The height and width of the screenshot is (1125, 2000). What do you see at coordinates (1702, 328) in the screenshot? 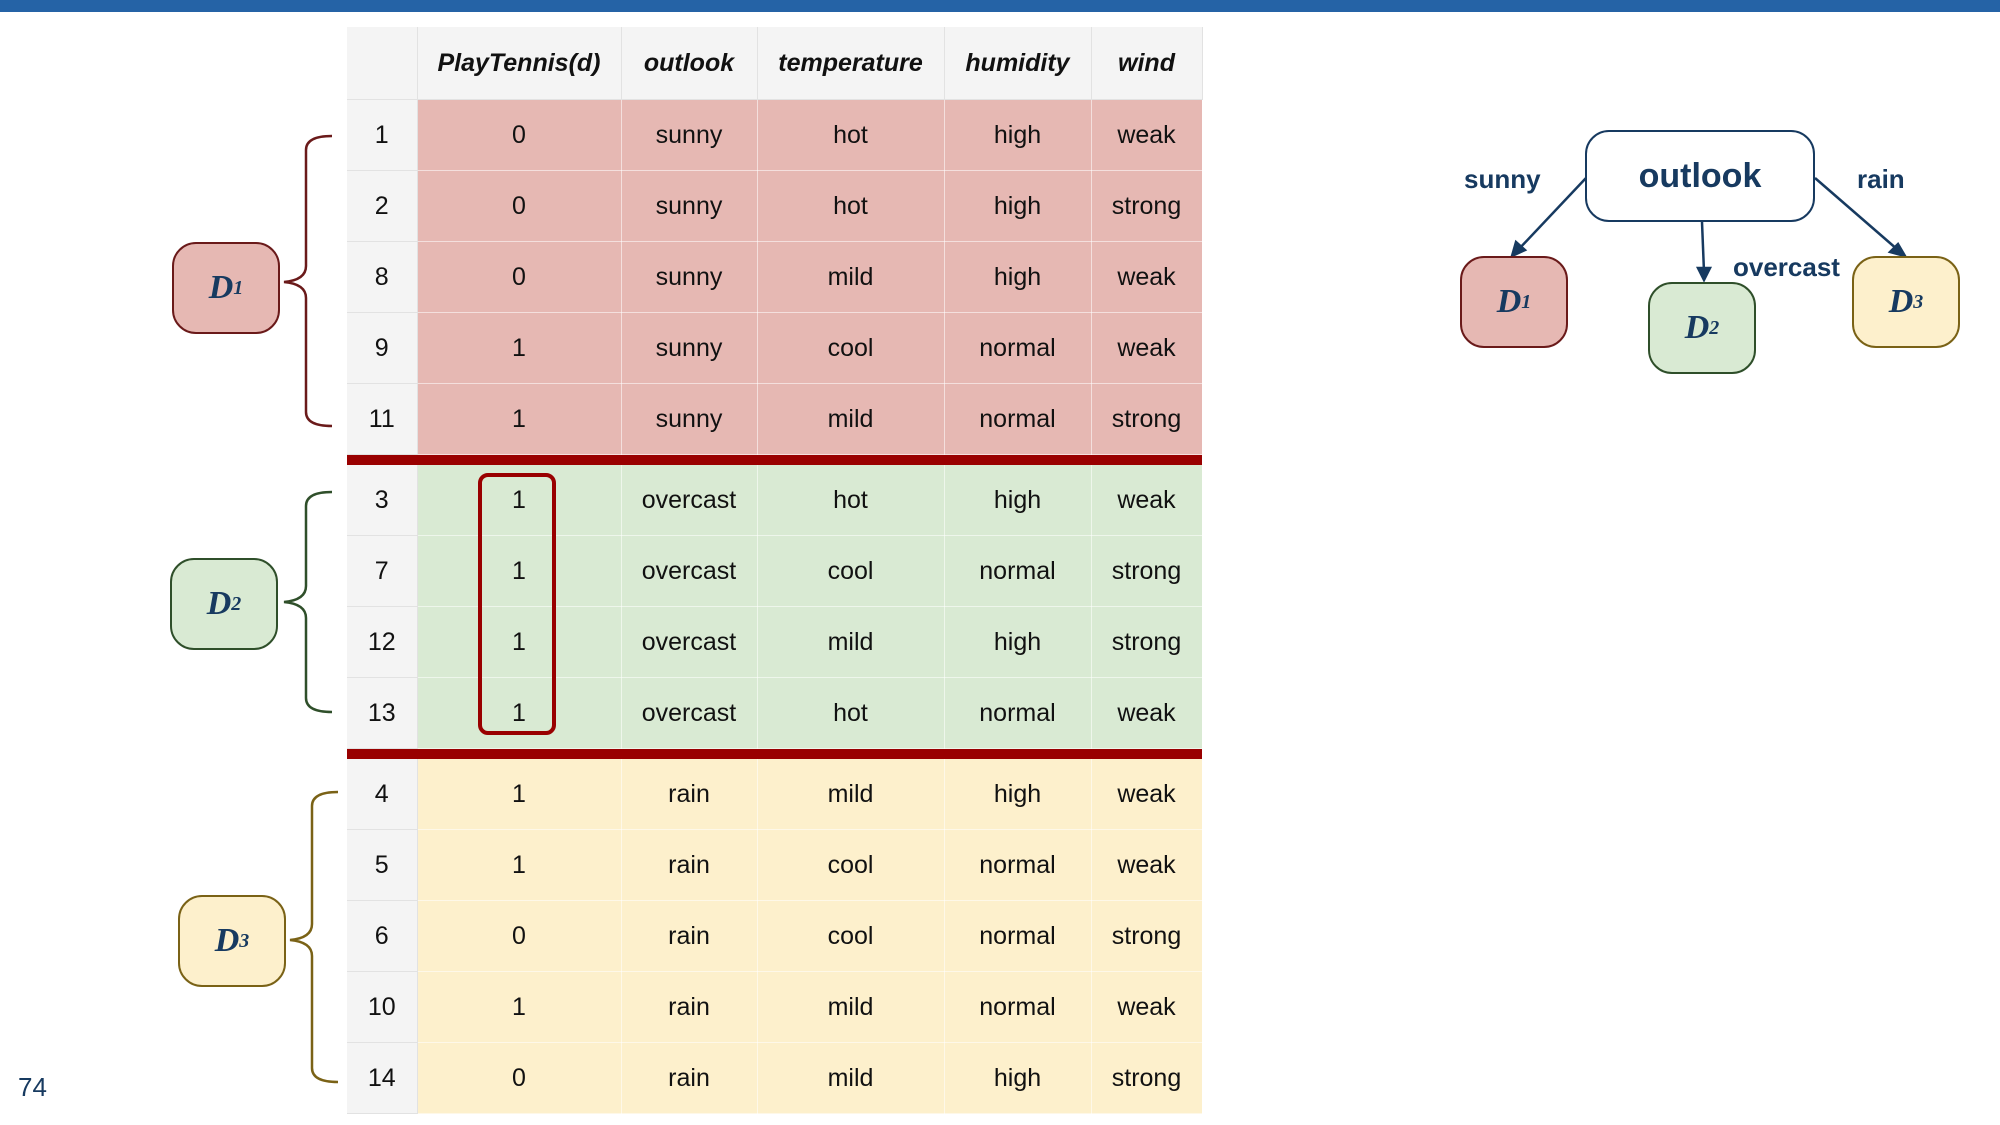
I see `tree-leaf-d2: D2` at bounding box center [1702, 328].